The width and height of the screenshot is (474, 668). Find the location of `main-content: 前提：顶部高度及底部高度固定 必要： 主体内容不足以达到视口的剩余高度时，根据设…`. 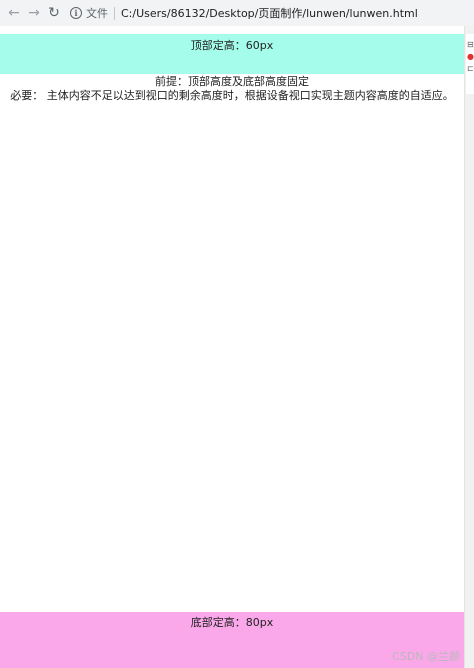

main-content: 前提：顶部高度及底部高度固定 必要： 主体内容不足以达到视口的剩余高度时，根据设… is located at coordinates (232, 89).